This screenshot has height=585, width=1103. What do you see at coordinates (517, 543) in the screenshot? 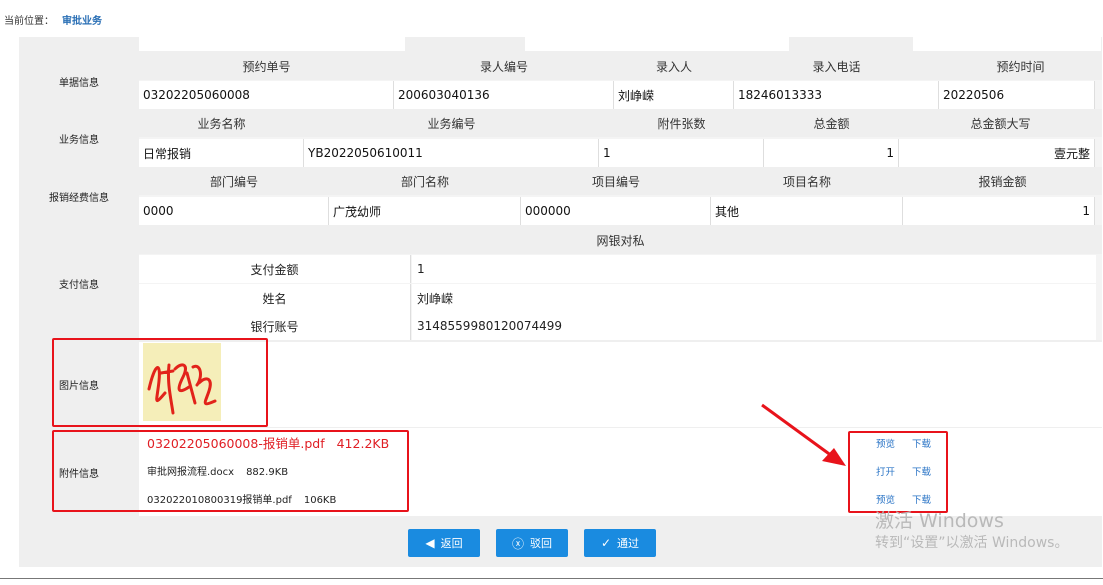
I see `circle-x-icon: ⓧ` at bounding box center [517, 543].